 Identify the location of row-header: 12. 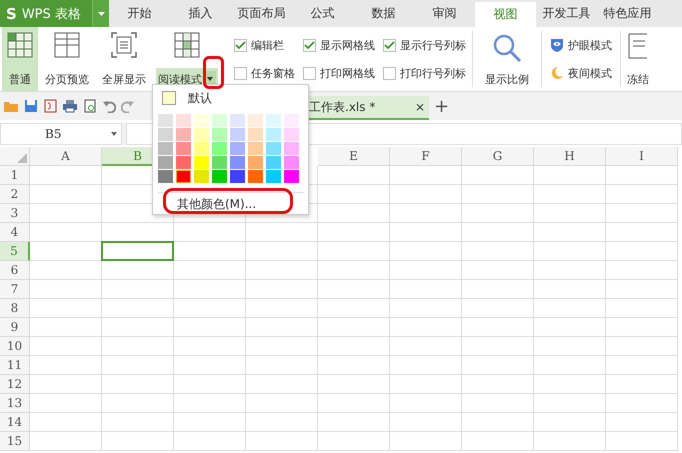
(15, 384).